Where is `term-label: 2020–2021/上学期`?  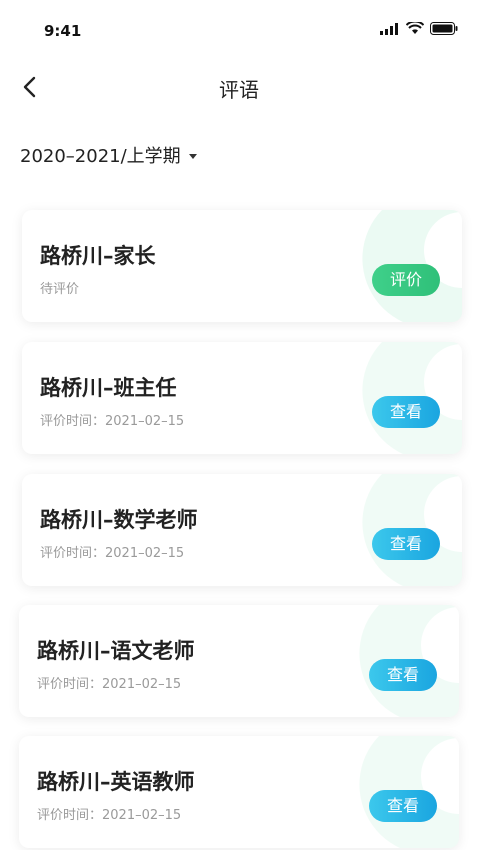 term-label: 2020–2021/上学期 is located at coordinates (100, 156).